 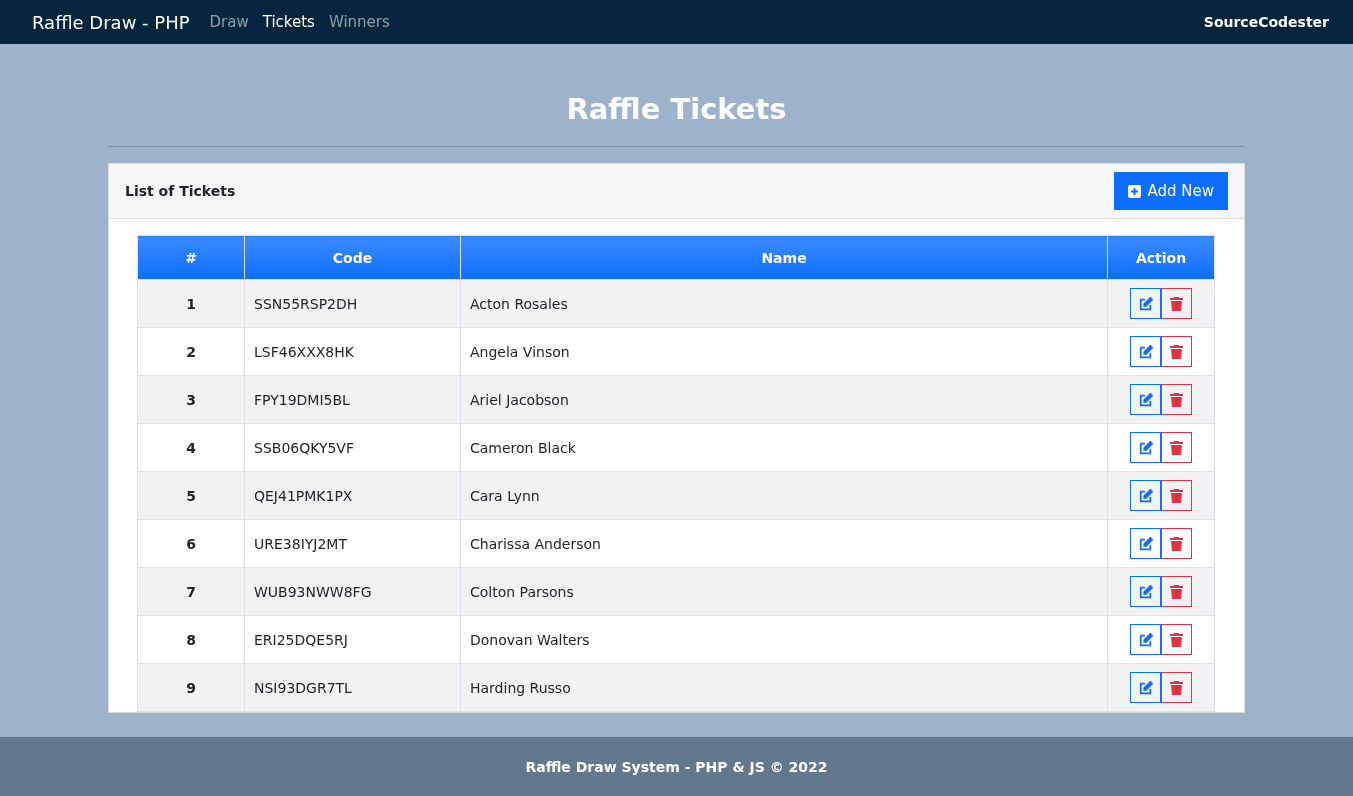 I want to click on table-cell: 9, so click(x=191, y=687).